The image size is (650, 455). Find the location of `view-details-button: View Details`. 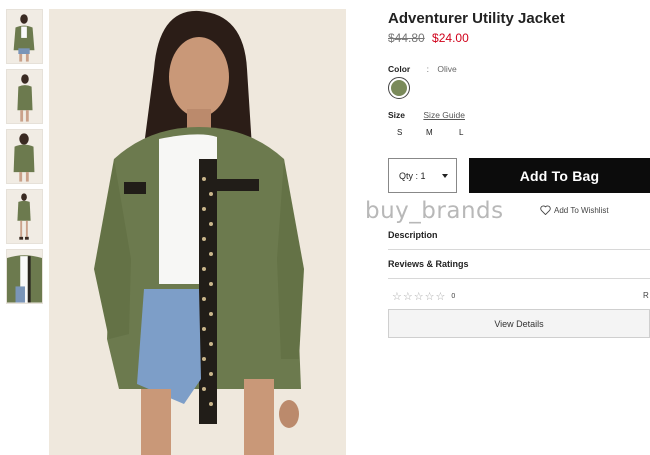

view-details-button: View Details is located at coordinates (519, 323).